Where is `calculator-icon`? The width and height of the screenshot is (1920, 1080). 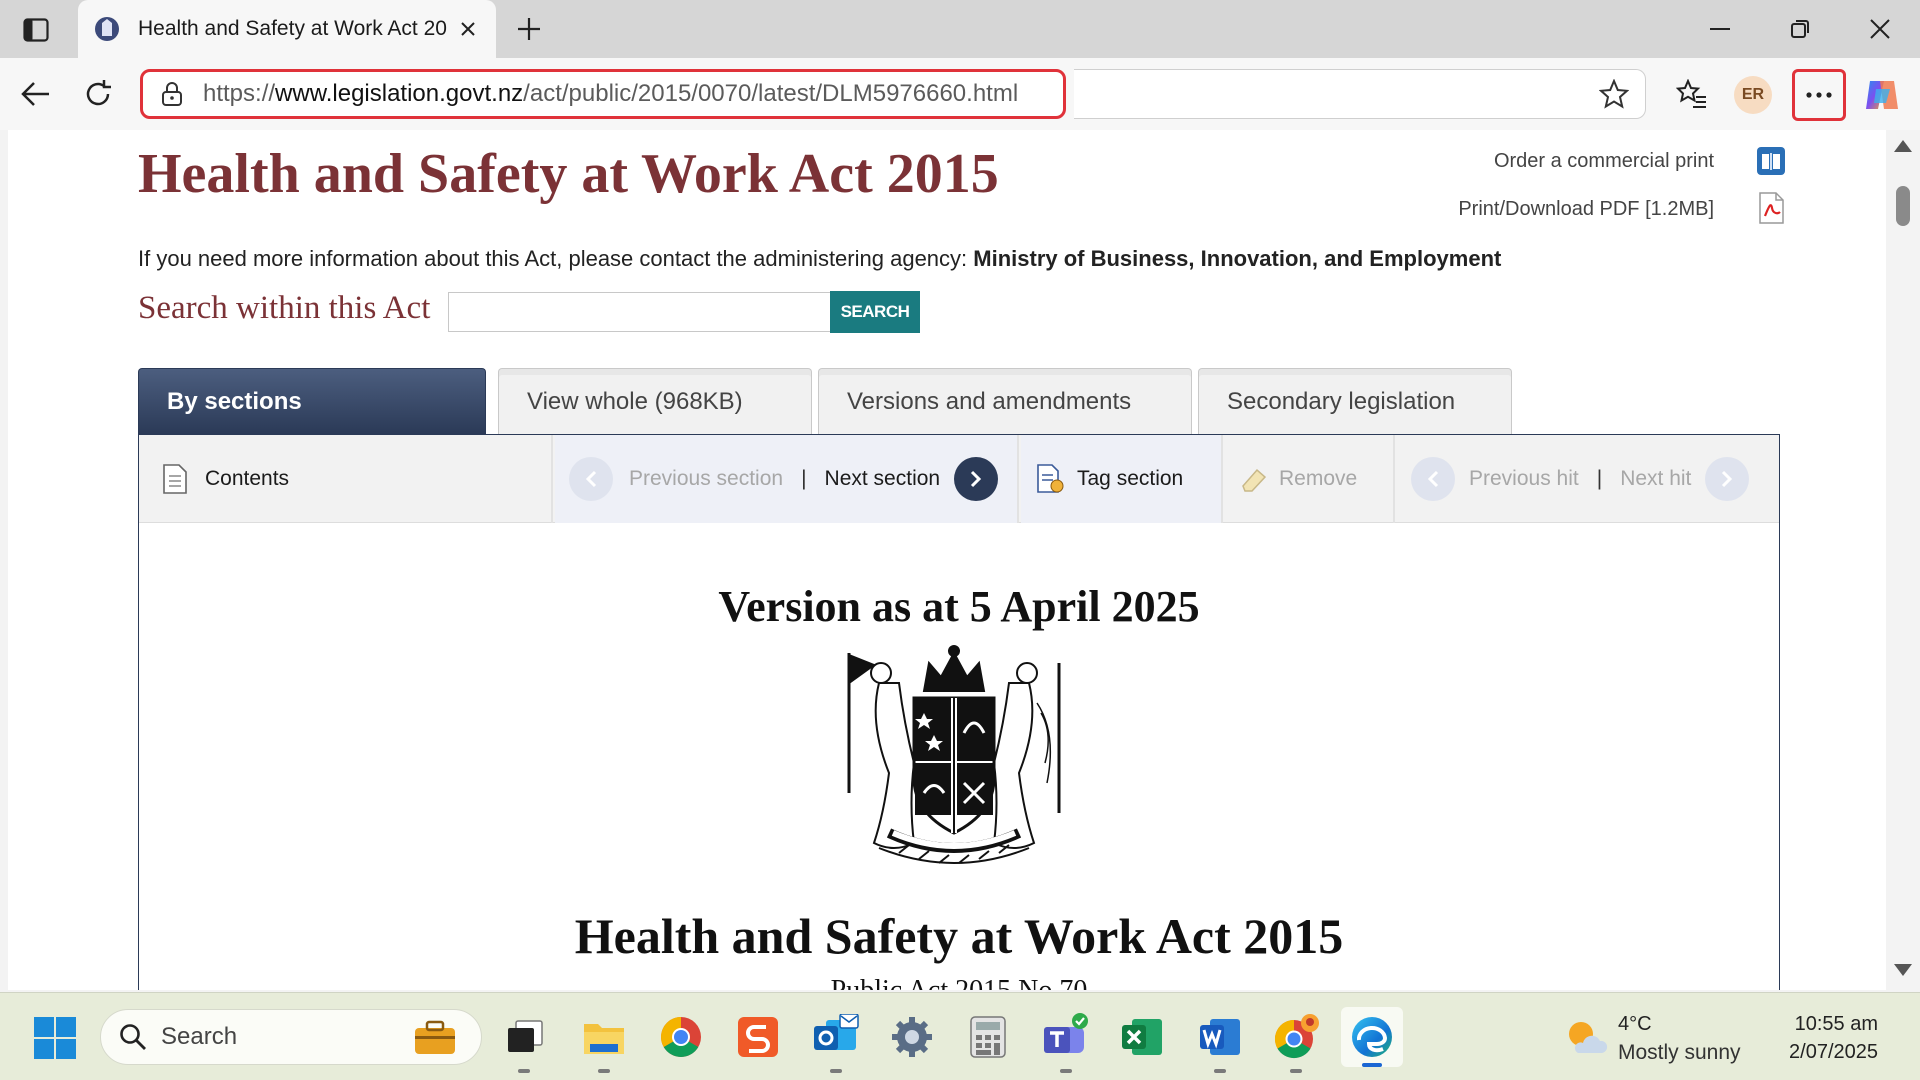 calculator-icon is located at coordinates (988, 1037).